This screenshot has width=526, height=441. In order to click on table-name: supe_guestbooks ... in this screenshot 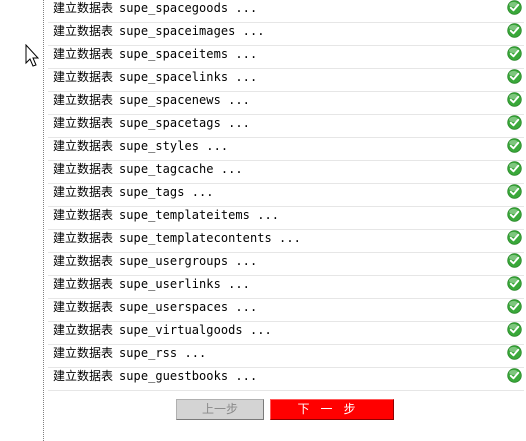, I will do `click(188, 376)`.